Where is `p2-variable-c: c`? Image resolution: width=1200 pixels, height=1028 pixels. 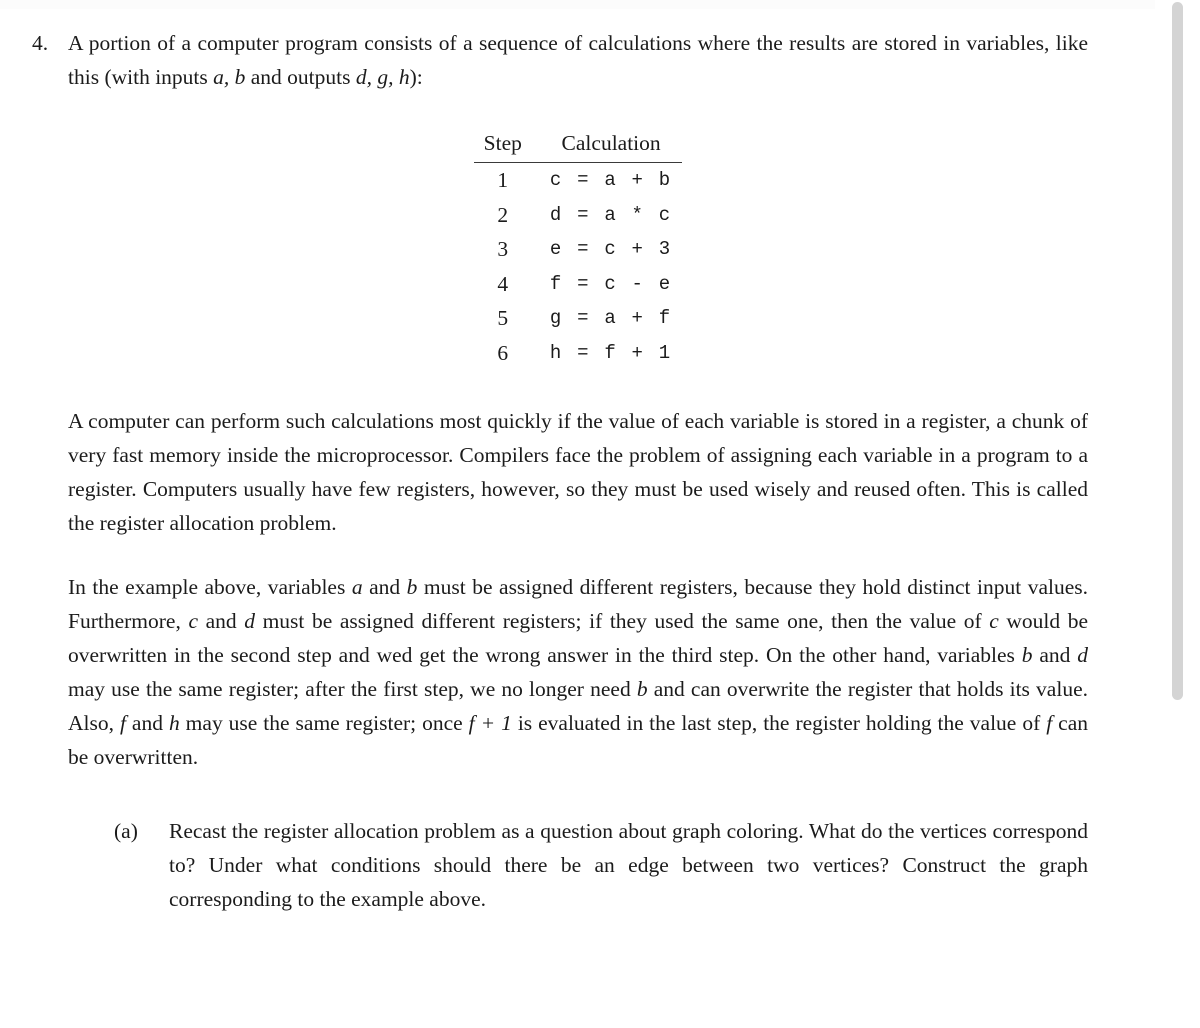
p2-variable-c: c is located at coordinates (193, 621).